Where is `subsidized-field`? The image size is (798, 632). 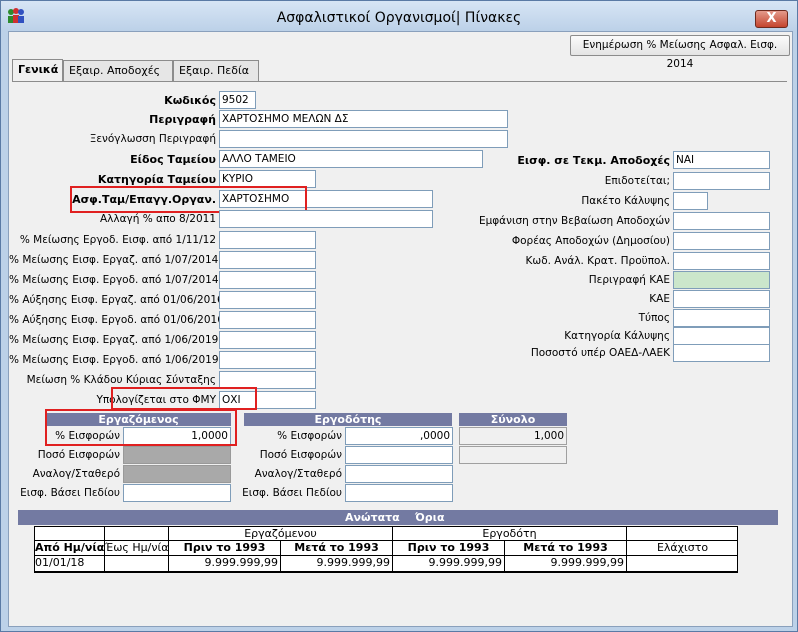
subsidized-field is located at coordinates (721, 181).